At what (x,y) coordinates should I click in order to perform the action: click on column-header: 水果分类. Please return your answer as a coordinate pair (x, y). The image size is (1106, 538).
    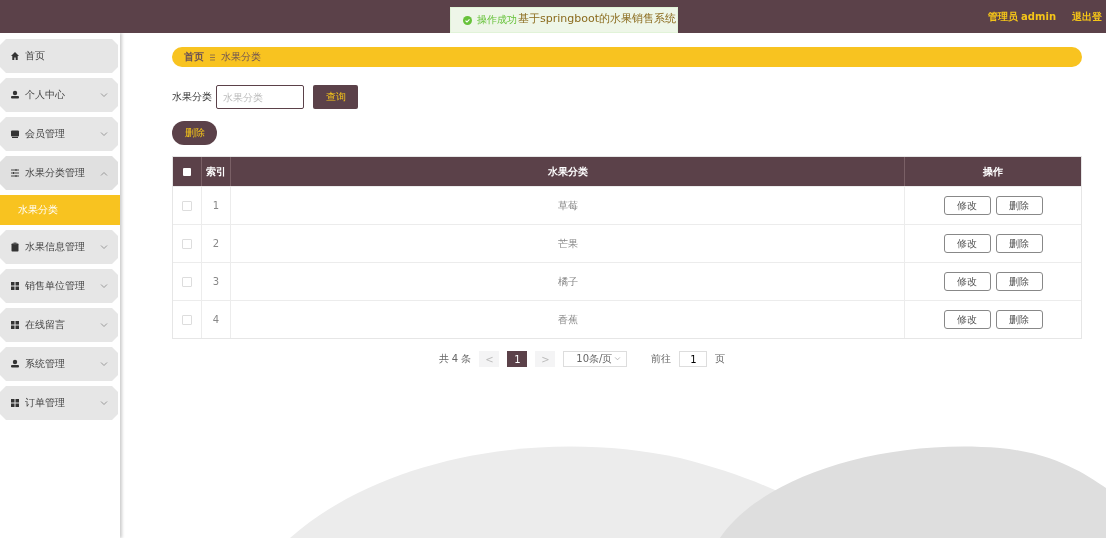
    Looking at the image, I should click on (568, 171).